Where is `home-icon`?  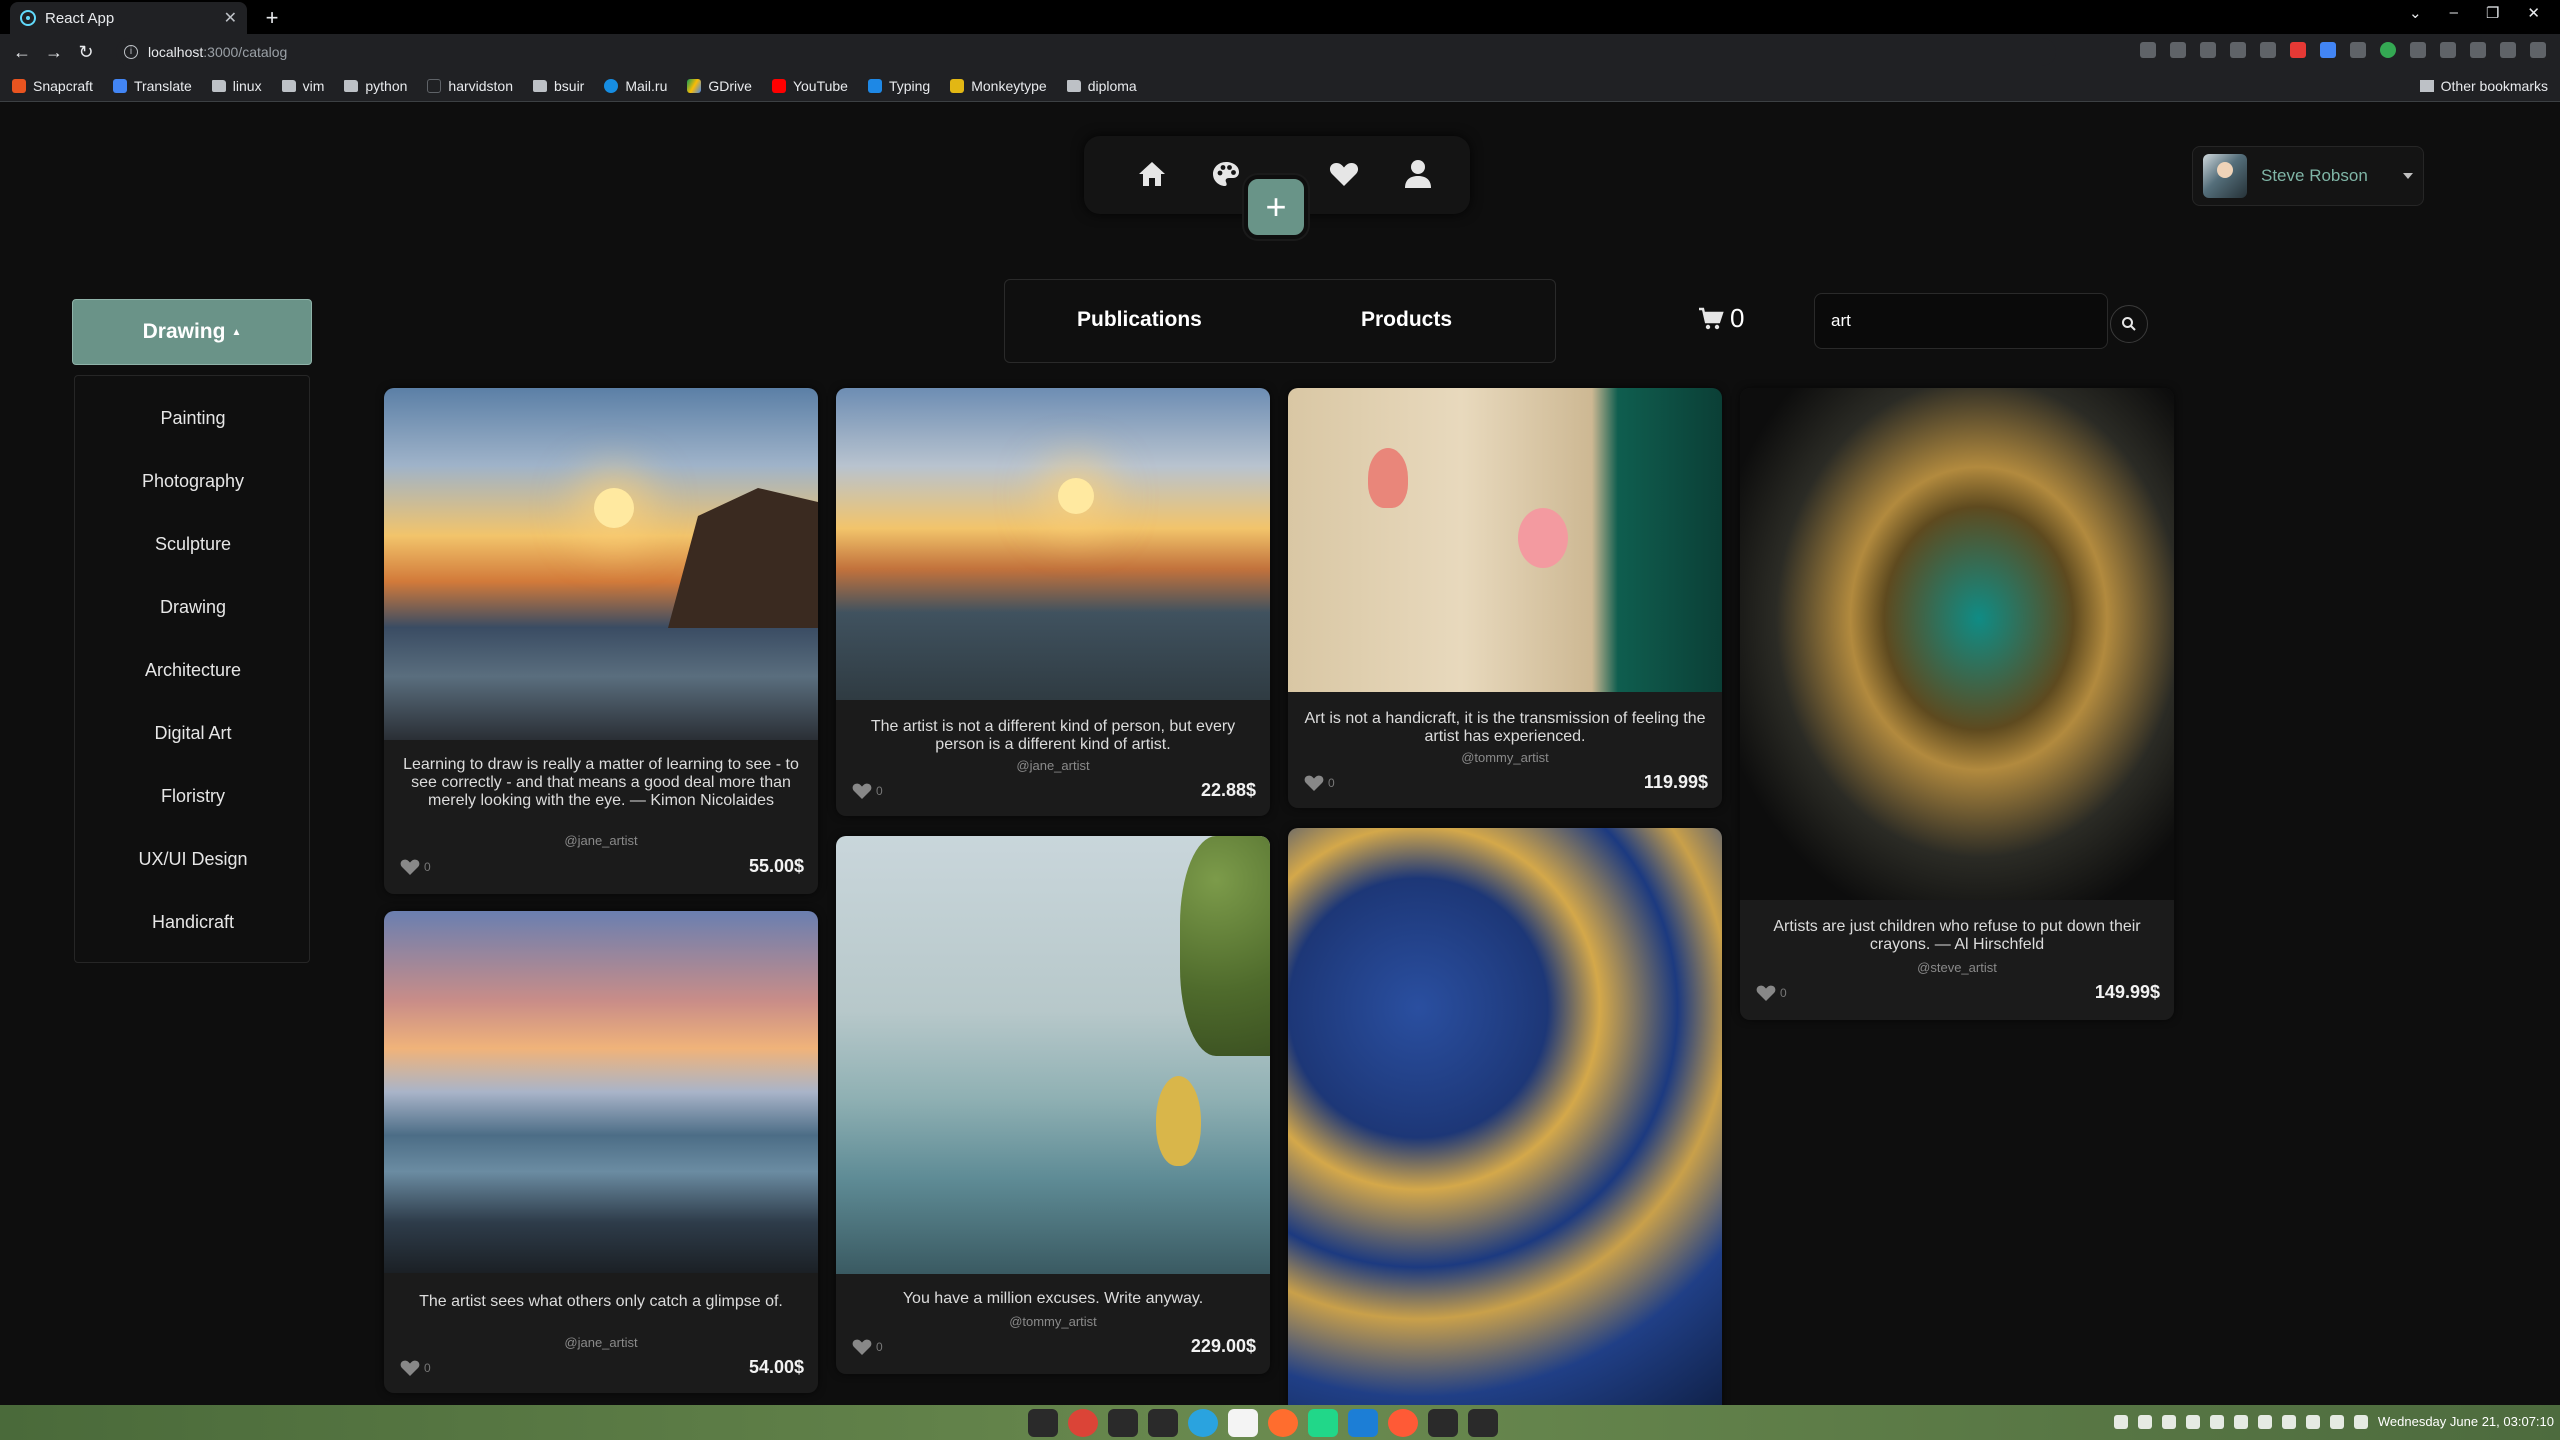 home-icon is located at coordinates (1152, 174).